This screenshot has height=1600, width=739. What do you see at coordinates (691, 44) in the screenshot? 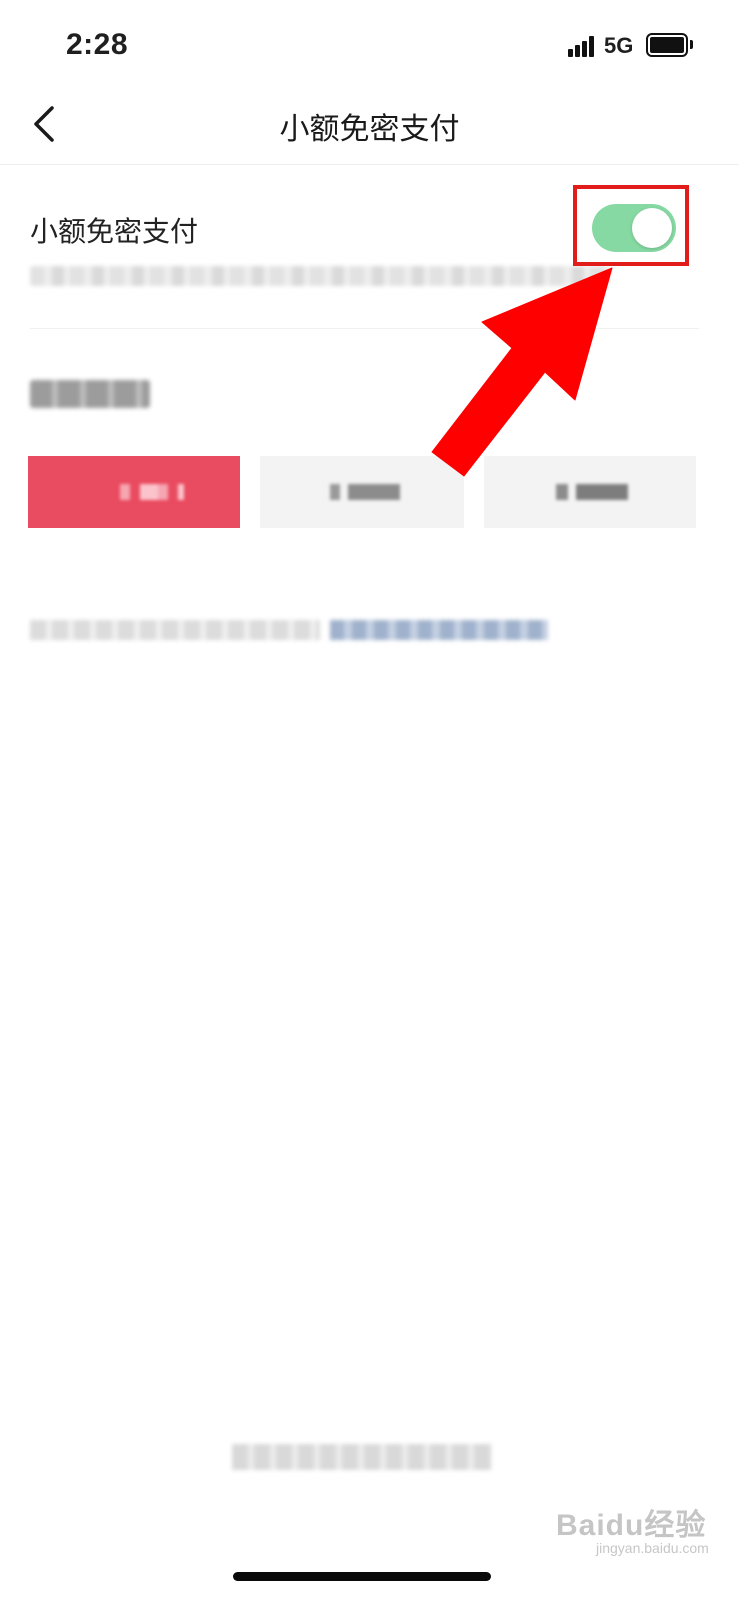
I see `battery-cap` at bounding box center [691, 44].